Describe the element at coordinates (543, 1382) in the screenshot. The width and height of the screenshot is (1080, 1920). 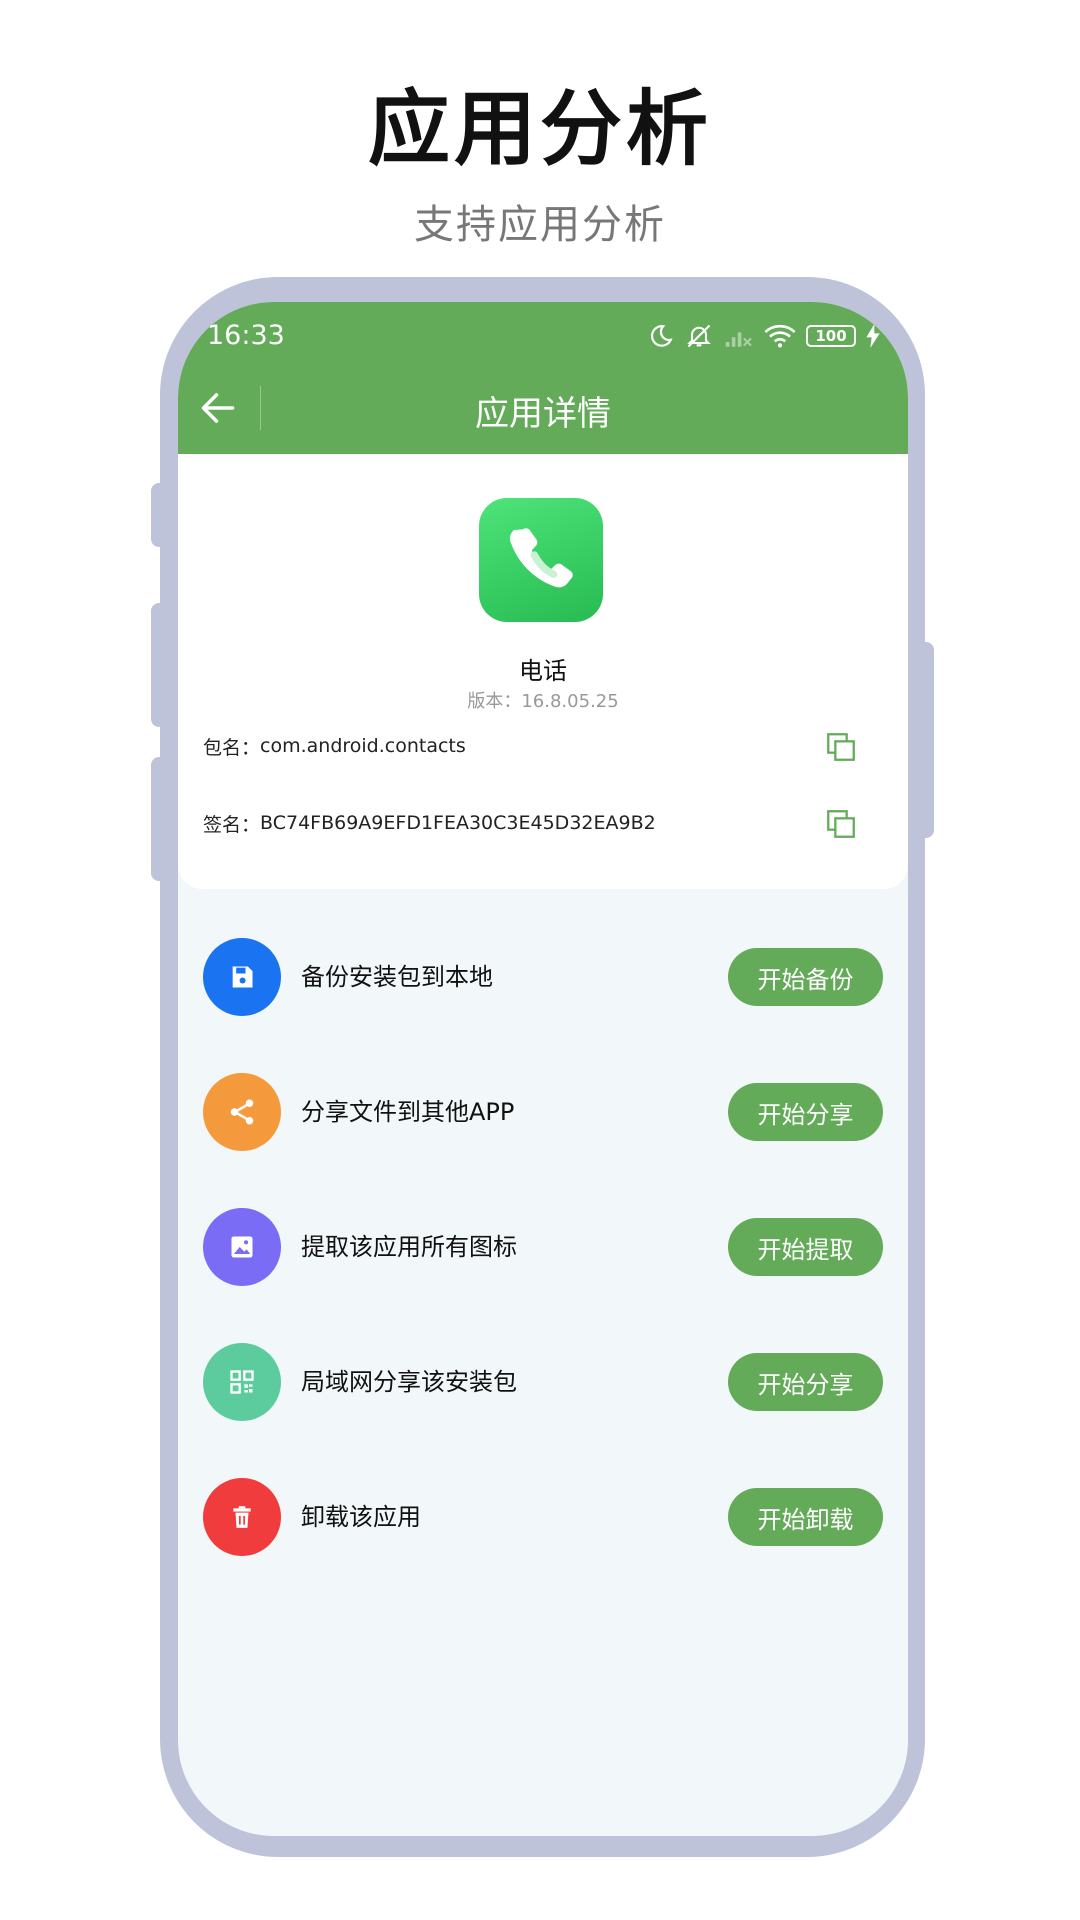
I see `action-row-lan-share: 局域网分享该安装包 开始分享` at that location.